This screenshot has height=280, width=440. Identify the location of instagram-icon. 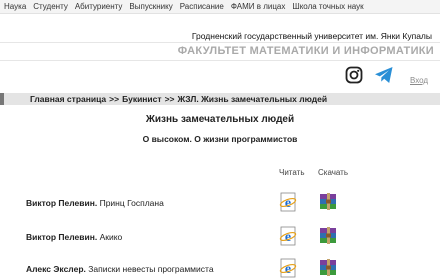
(354, 75).